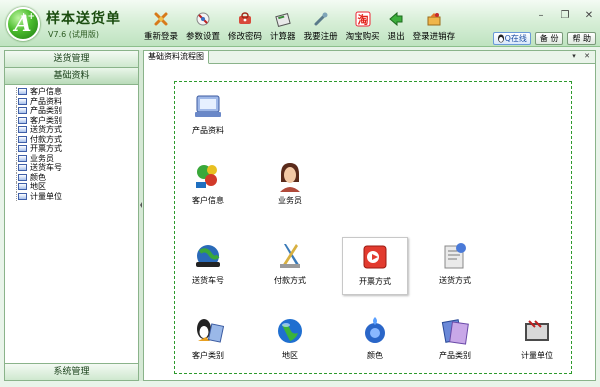  Describe the element at coordinates (245, 28) in the screenshot. I see `change-password-button: 修改密码` at that location.